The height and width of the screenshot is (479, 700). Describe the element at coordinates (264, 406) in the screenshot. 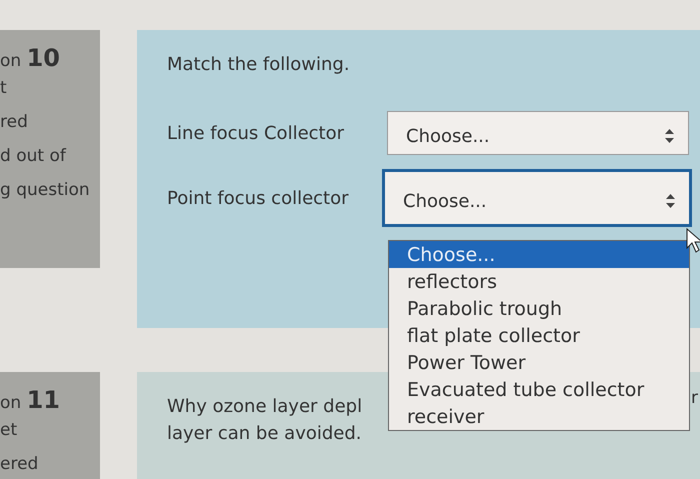

I see `question-text: Why ozone layer depl` at that location.